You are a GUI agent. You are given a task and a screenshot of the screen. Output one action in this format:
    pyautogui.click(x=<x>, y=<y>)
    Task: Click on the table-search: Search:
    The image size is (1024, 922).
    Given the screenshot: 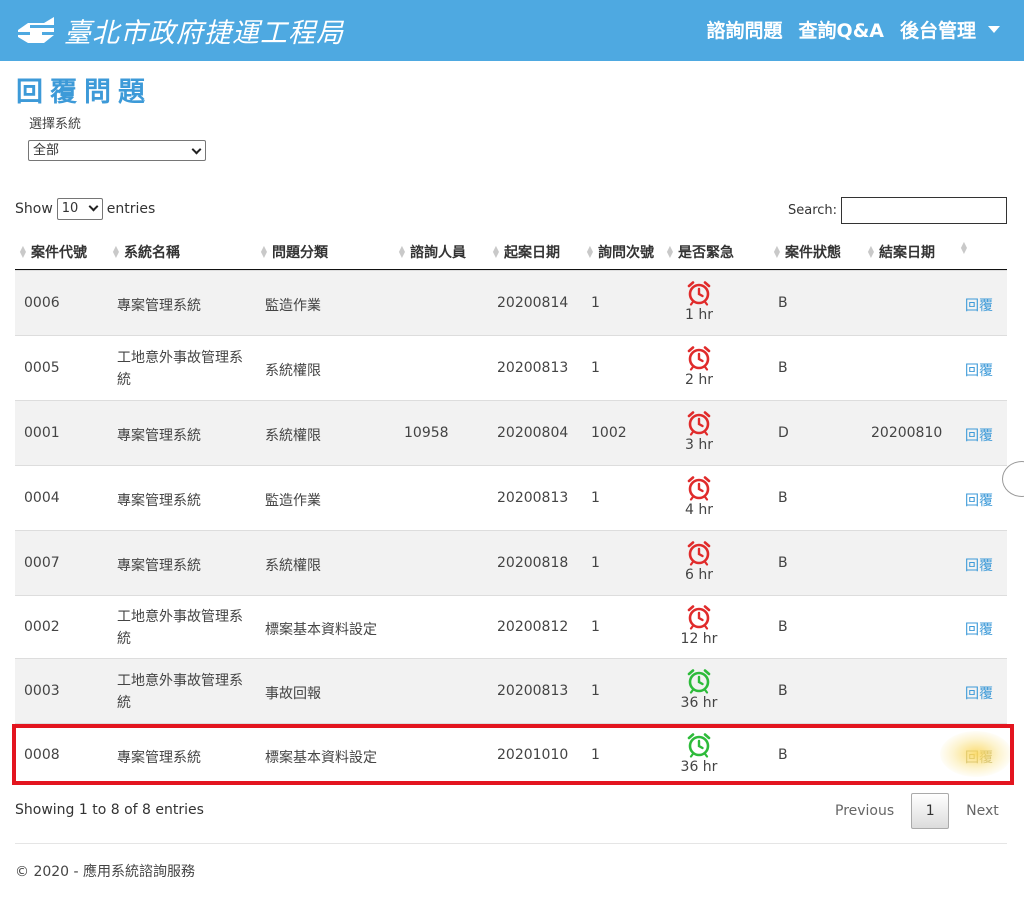 What is the action you would take?
    pyautogui.click(x=898, y=210)
    